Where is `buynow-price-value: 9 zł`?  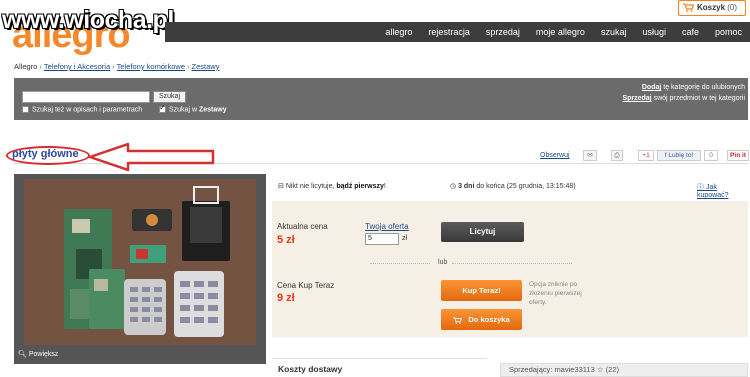 buynow-price-value: 9 zł is located at coordinates (286, 298).